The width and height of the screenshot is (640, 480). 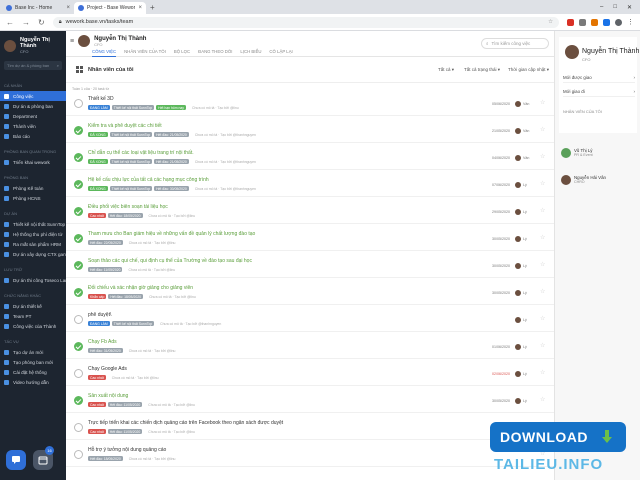 I want to click on maximize-icon: □, so click(x=615, y=7).